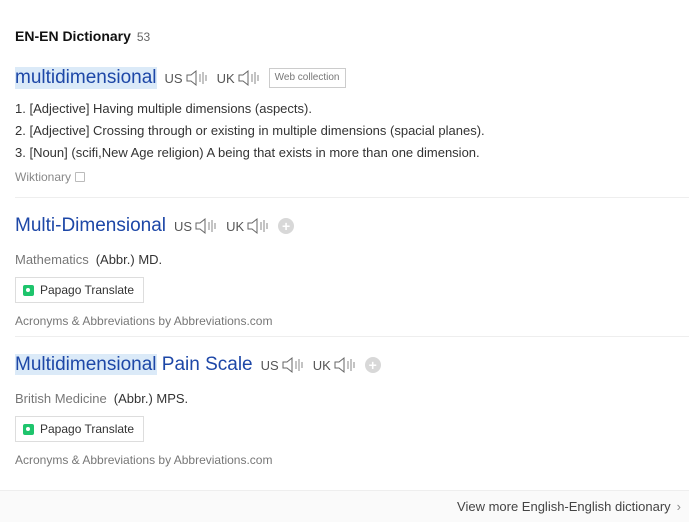 The width and height of the screenshot is (689, 522). Describe the element at coordinates (86, 364) in the screenshot. I see `highlighted-term: Multidimensional` at that location.